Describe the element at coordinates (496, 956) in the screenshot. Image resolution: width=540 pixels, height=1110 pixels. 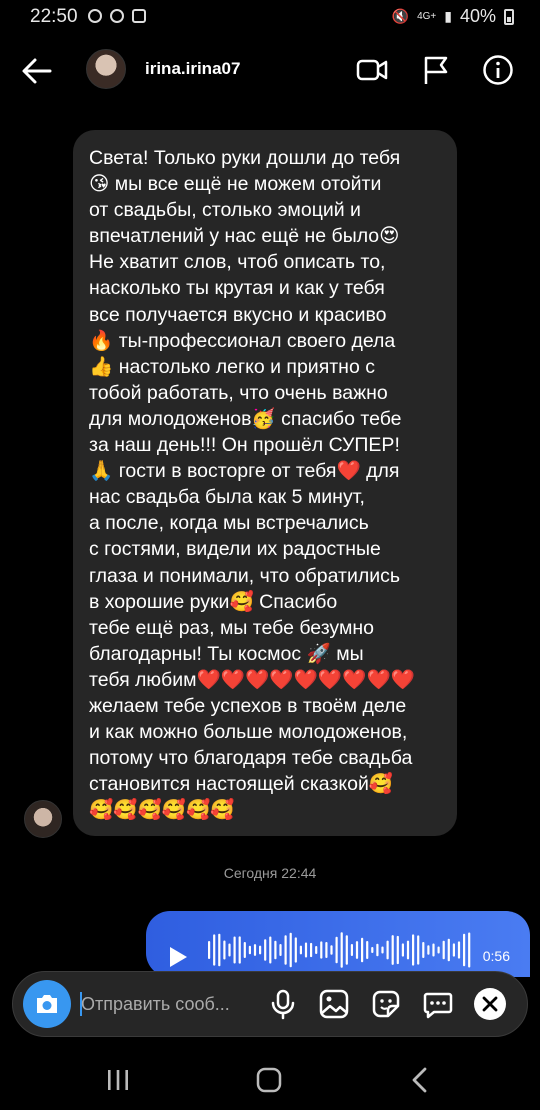
I see `voice-duration: 0:56` at that location.